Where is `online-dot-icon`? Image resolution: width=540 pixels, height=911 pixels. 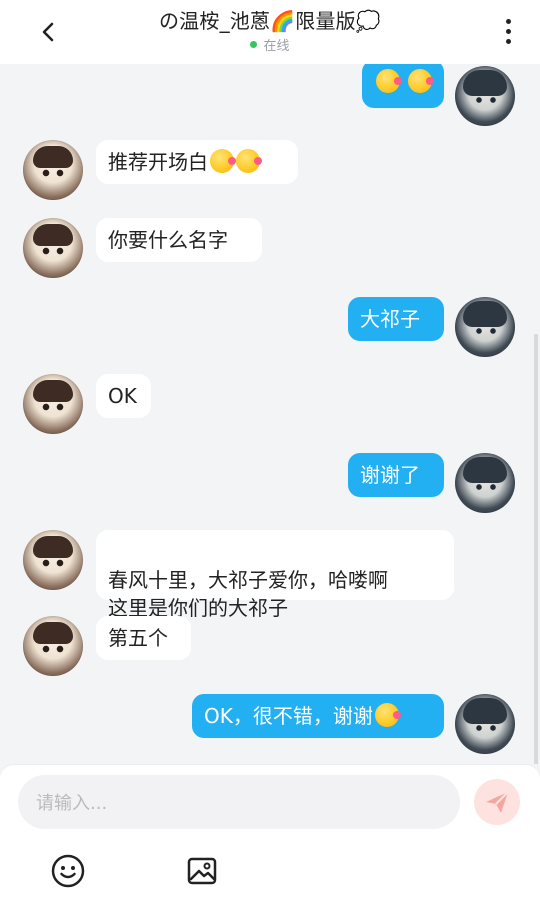
online-dot-icon is located at coordinates (254, 44).